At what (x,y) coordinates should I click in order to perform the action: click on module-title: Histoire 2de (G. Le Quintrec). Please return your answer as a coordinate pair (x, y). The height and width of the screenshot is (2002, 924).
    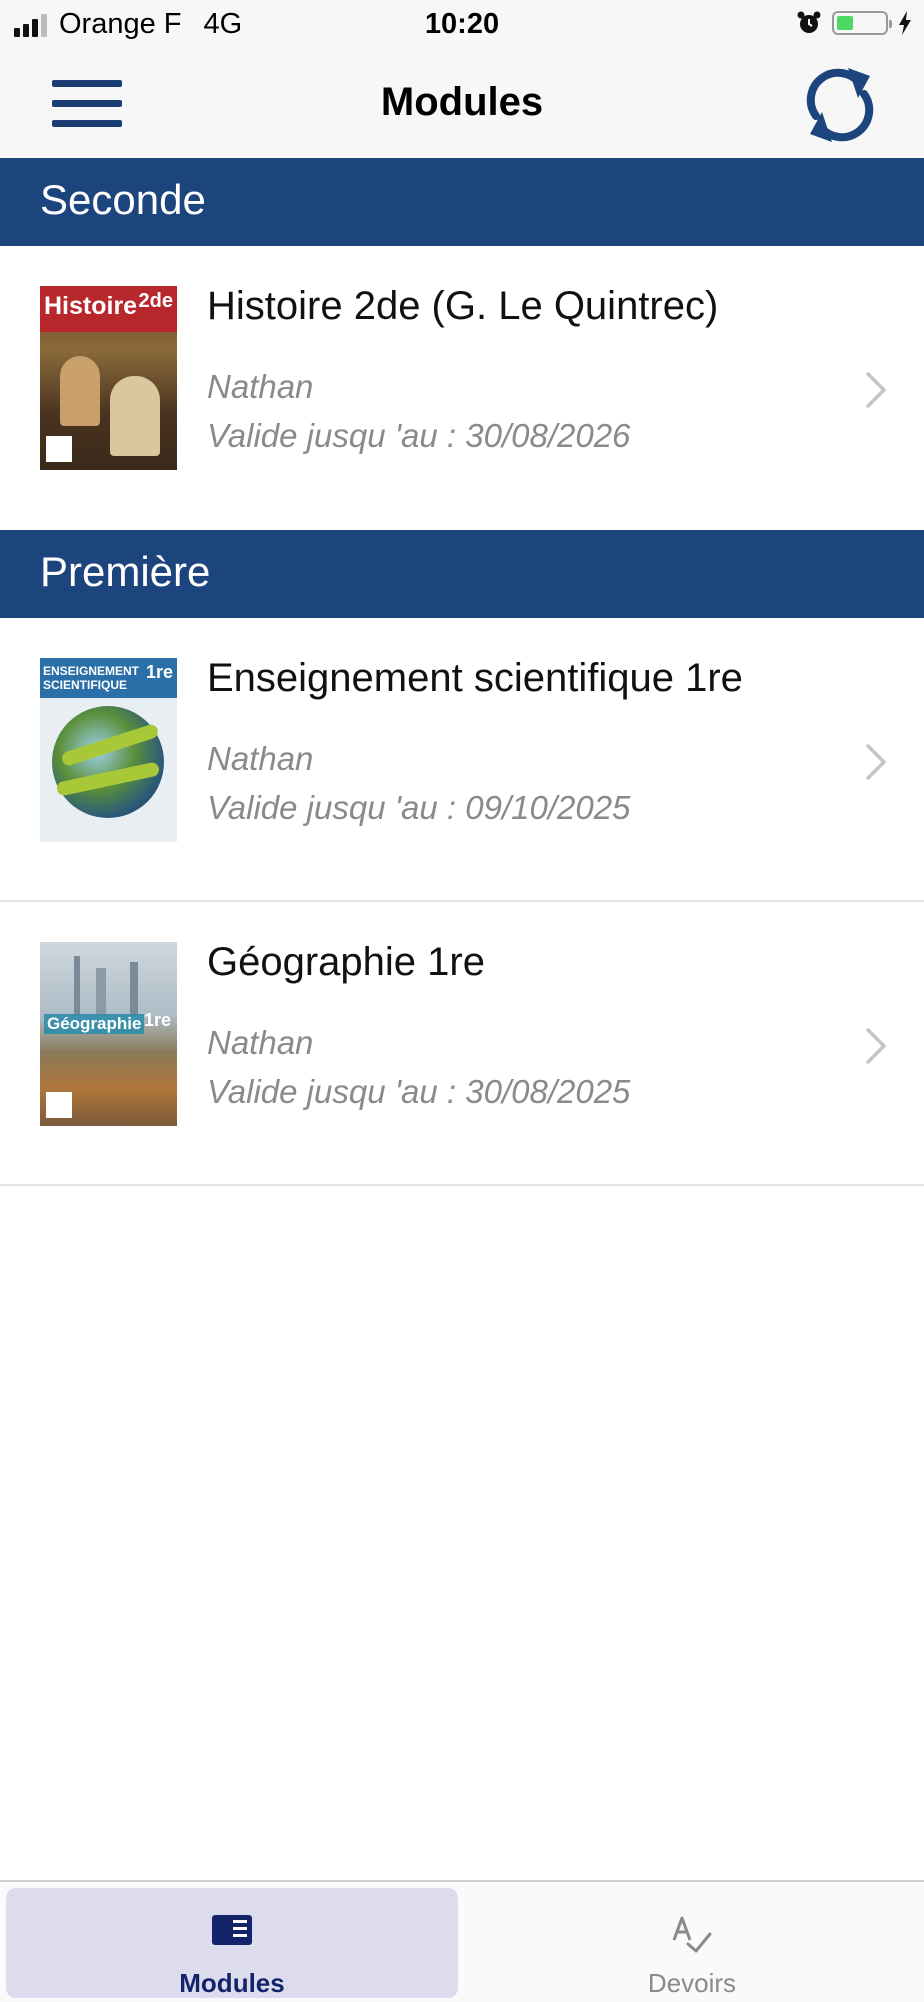
    Looking at the image, I should click on (463, 306).